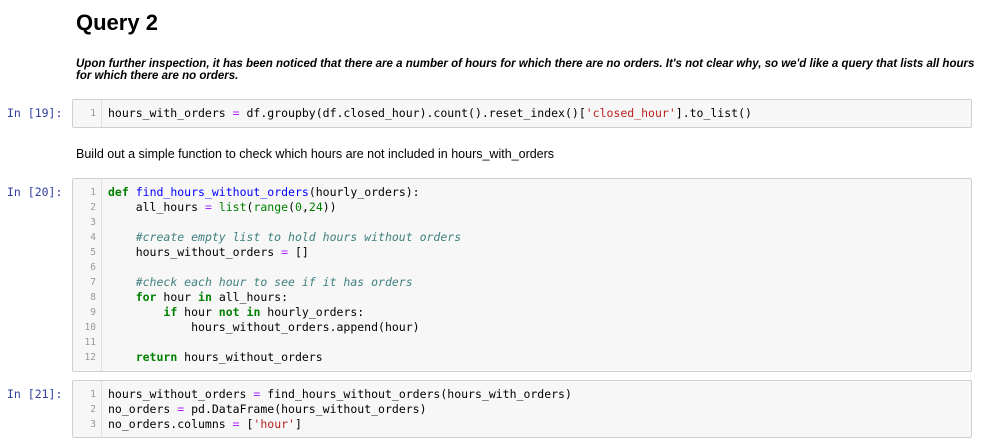 Image resolution: width=983 pixels, height=447 pixels. What do you see at coordinates (35, 394) in the screenshot?
I see `cell-prompt: In [21]:` at bounding box center [35, 394].